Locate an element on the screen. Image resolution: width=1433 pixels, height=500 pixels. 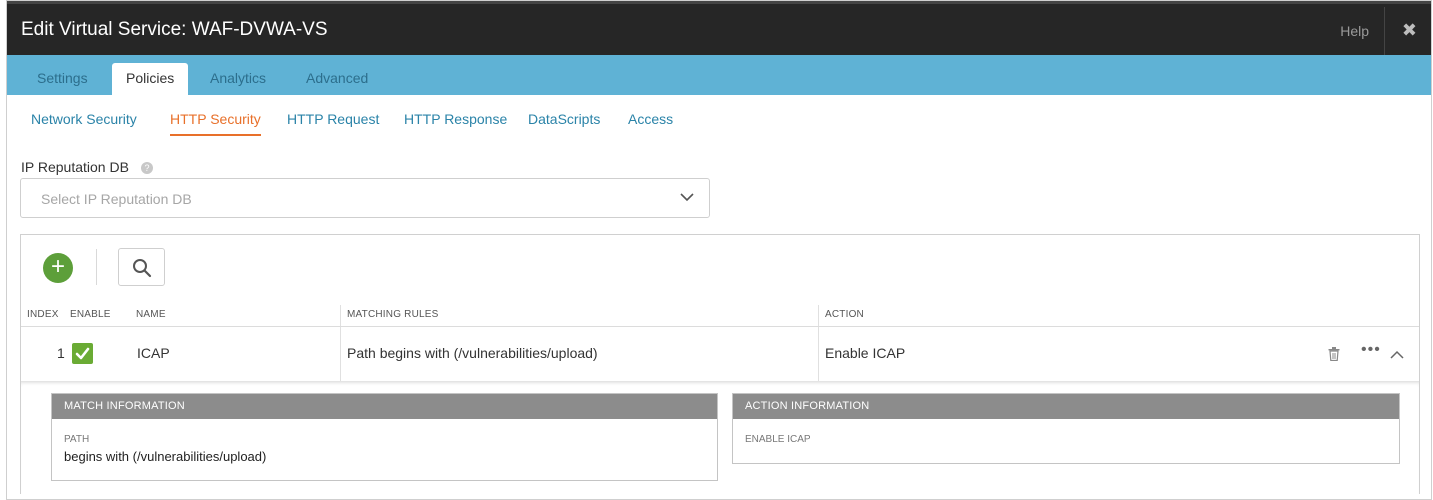
subtab-network-security: Network Security is located at coordinates (84, 122).